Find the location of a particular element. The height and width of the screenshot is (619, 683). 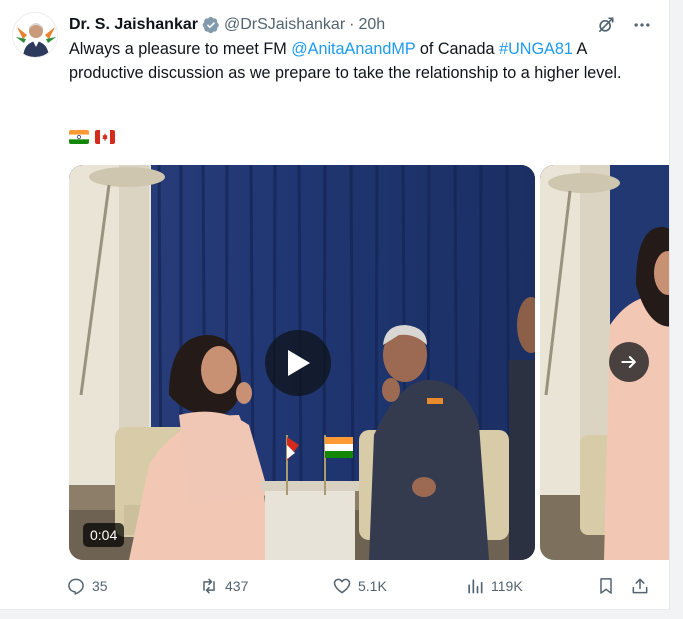

avatar is located at coordinates (35, 35).